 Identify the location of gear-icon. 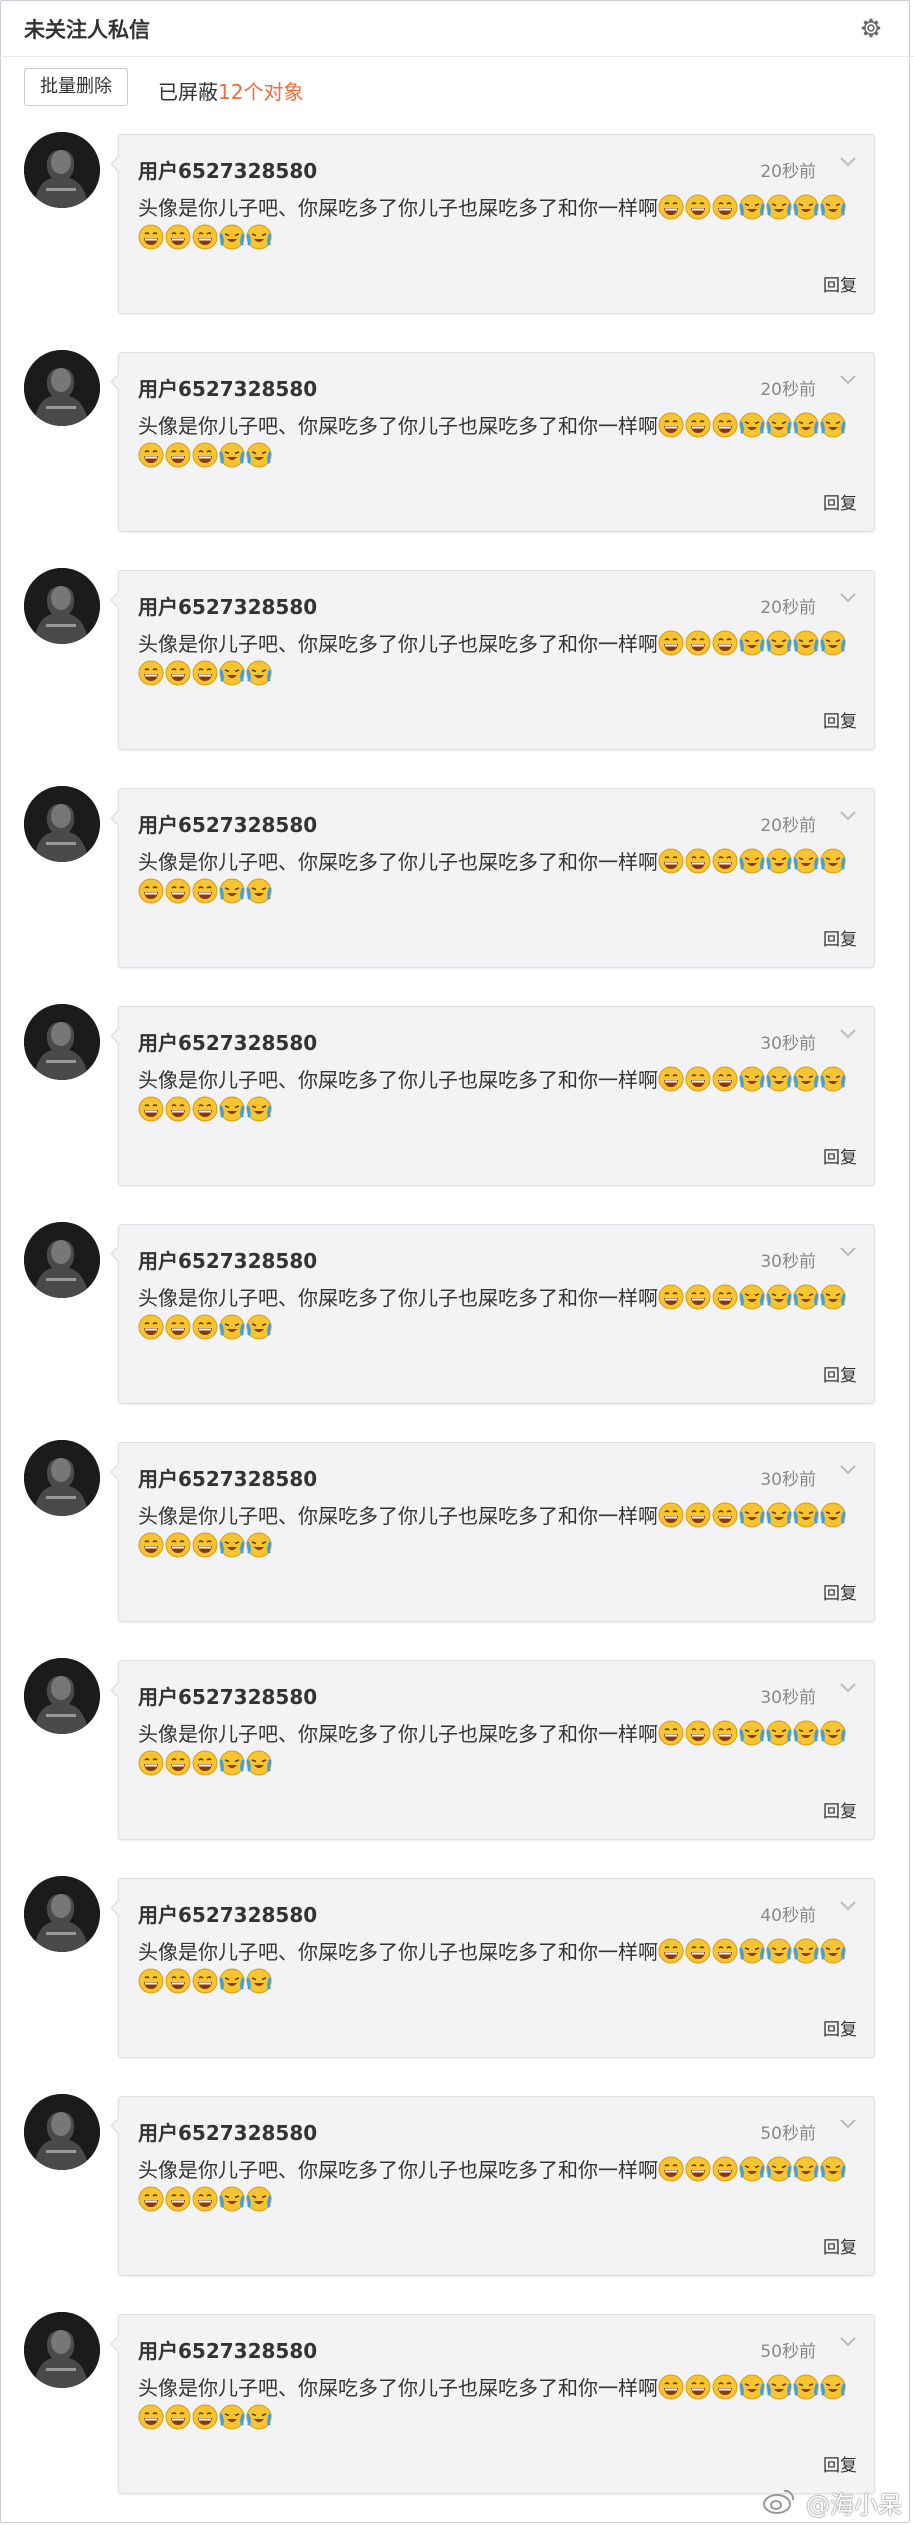
(871, 28).